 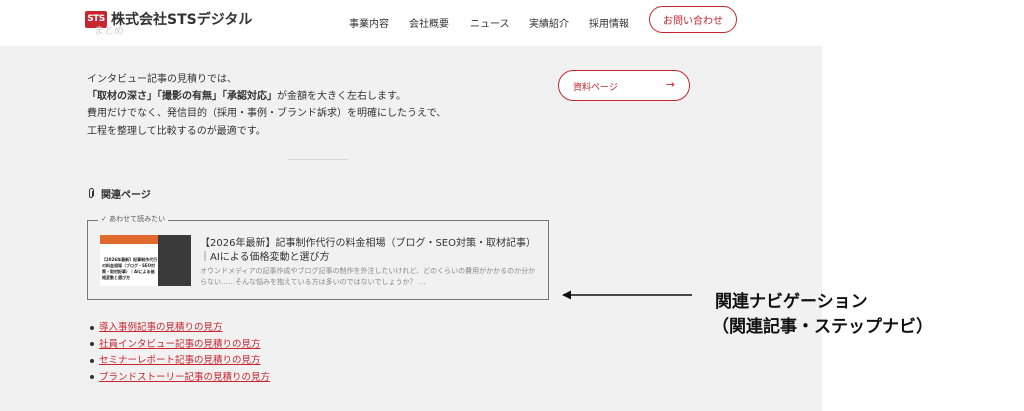 I want to click on section-heading-summary: まとめ, so click(x=109, y=31).